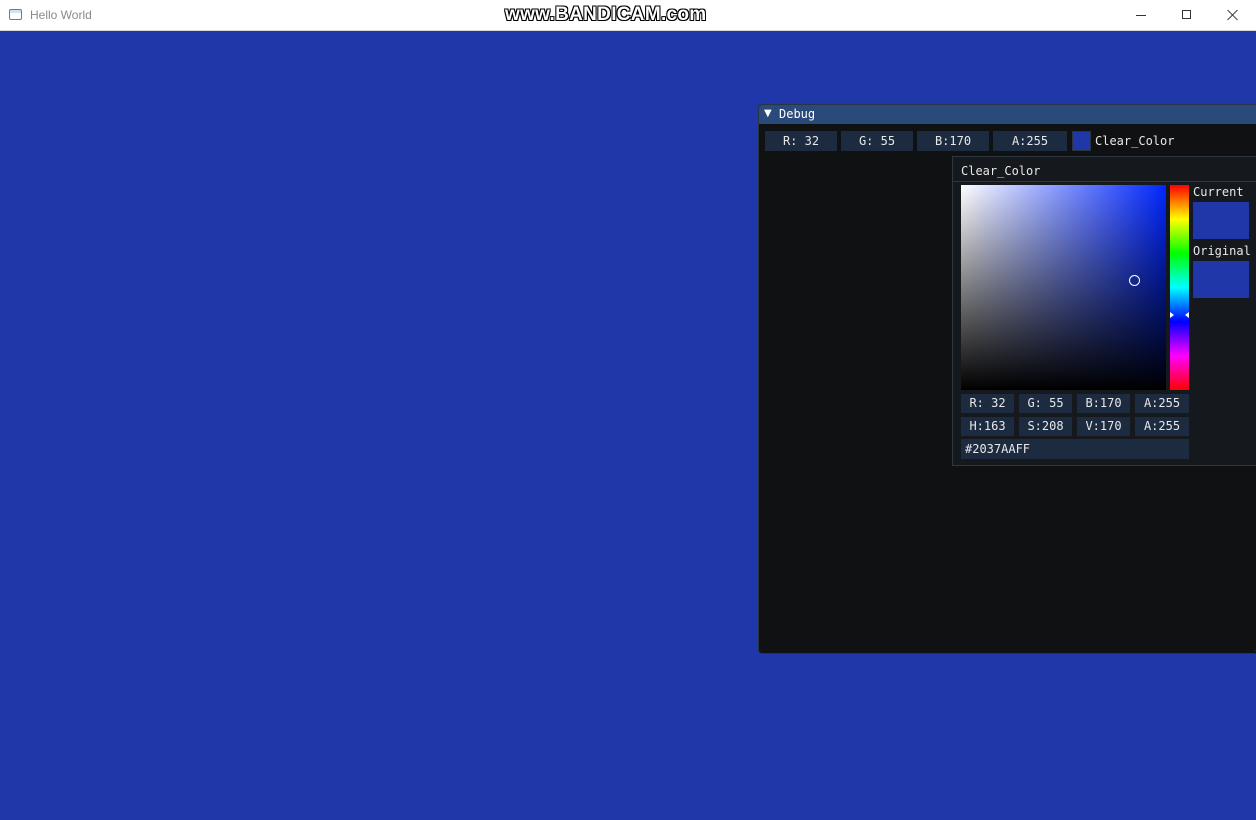 This screenshot has height=820, width=1256. What do you see at coordinates (1162, 403) in the screenshot?
I see `picker-a-drag: A:255` at bounding box center [1162, 403].